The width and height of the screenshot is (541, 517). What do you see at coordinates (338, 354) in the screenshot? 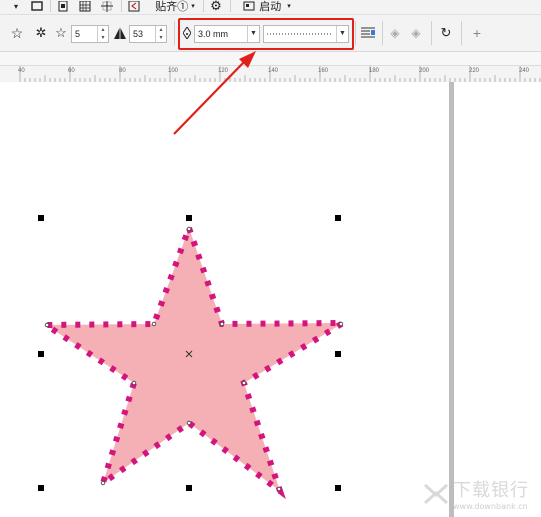
I see `selection-handle-middle-right` at bounding box center [338, 354].